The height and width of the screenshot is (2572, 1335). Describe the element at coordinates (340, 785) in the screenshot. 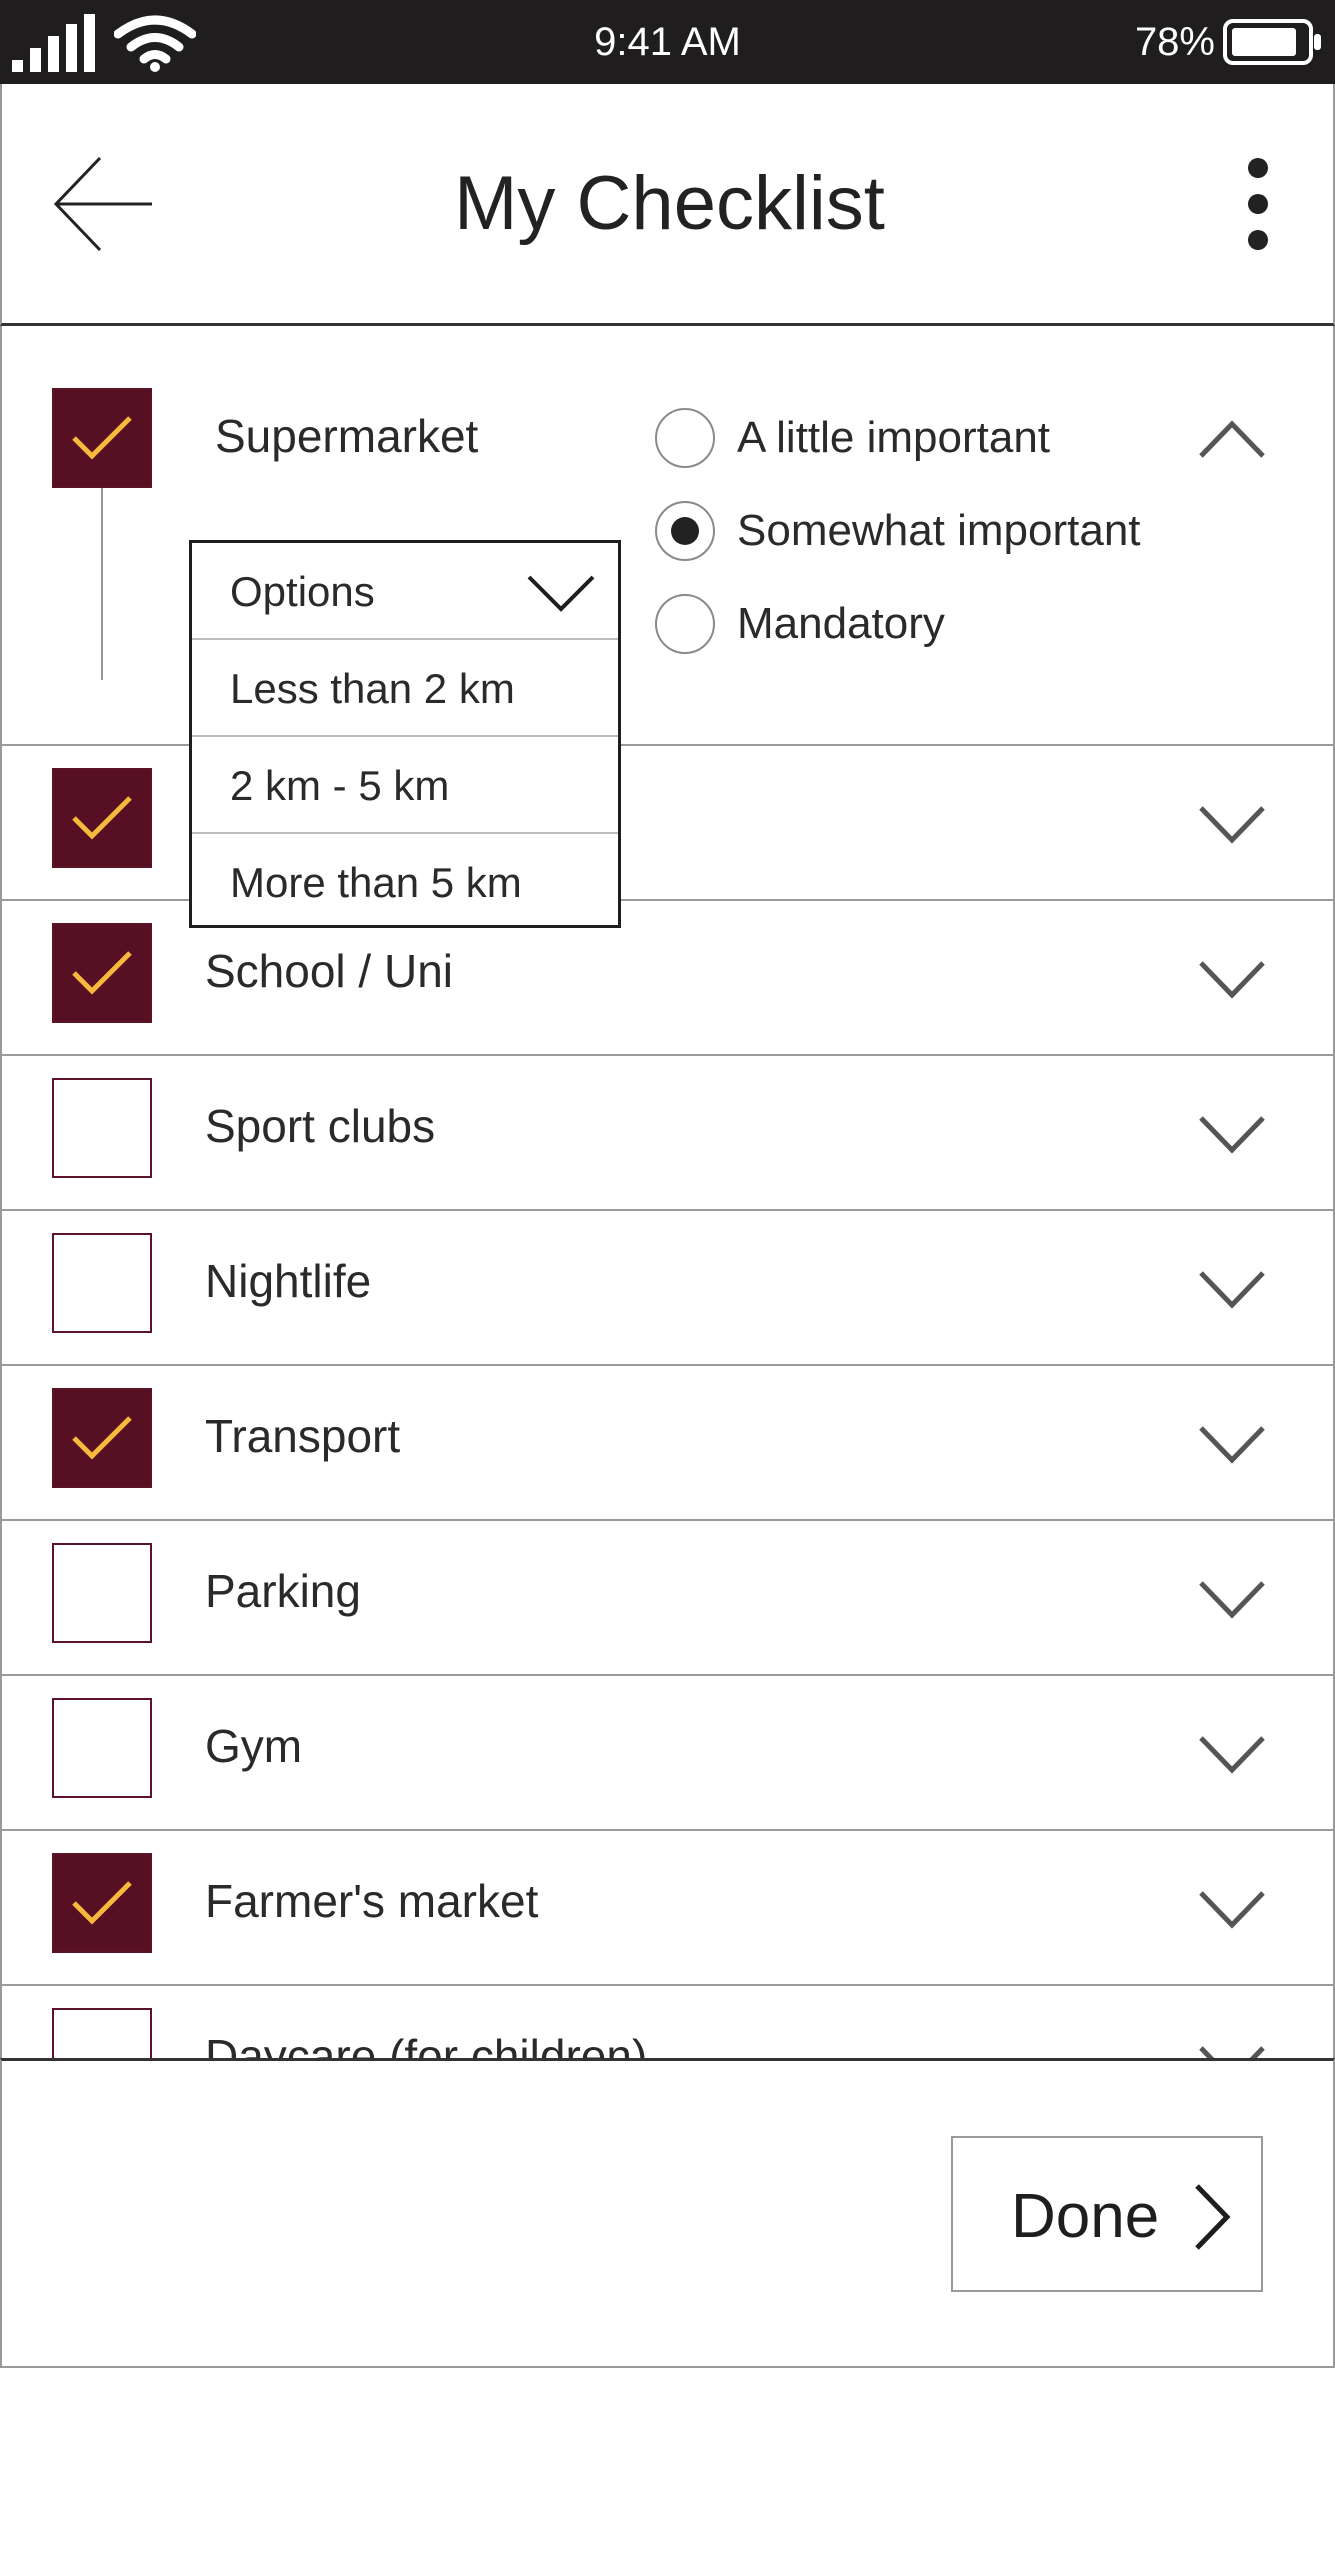

I see `dropdown-option-label: 2 km - 5 km` at that location.